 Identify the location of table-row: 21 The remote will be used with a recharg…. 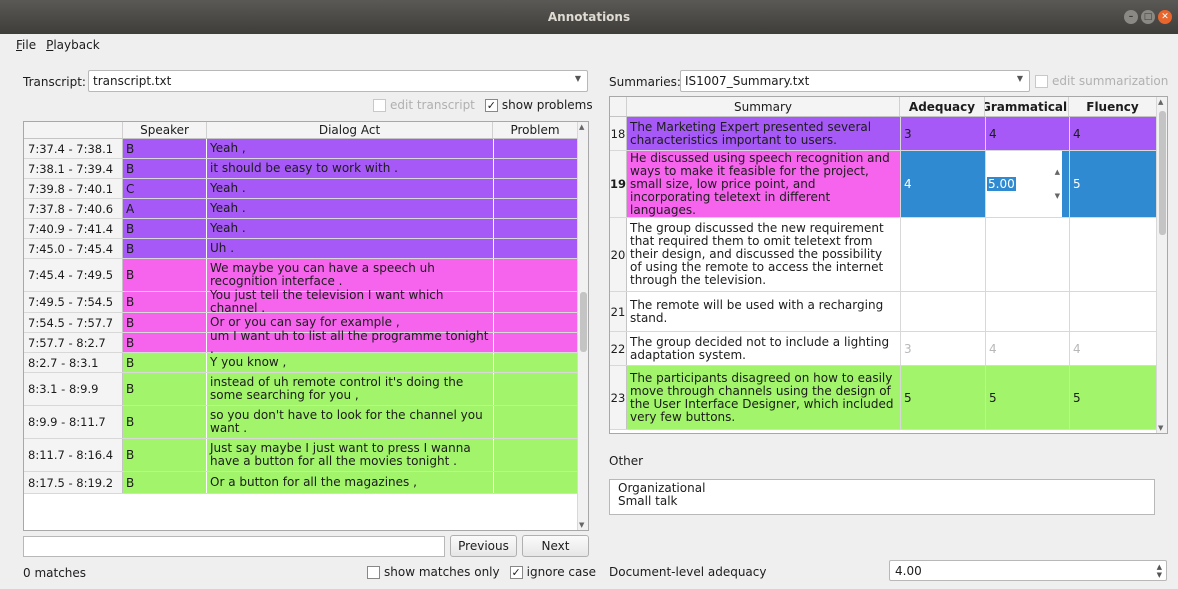
(883, 312).